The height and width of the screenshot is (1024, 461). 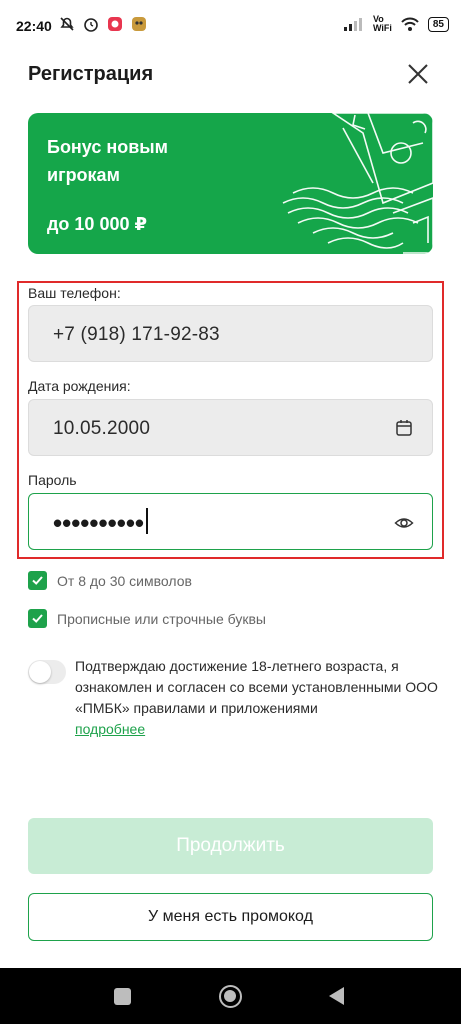 I want to click on navigation-bar, so click(x=230, y=996).